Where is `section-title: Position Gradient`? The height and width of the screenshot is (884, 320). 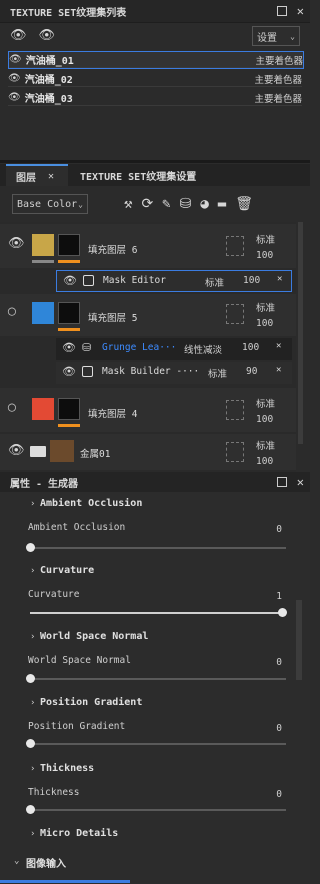
section-title: Position Gradient is located at coordinates (91, 702).